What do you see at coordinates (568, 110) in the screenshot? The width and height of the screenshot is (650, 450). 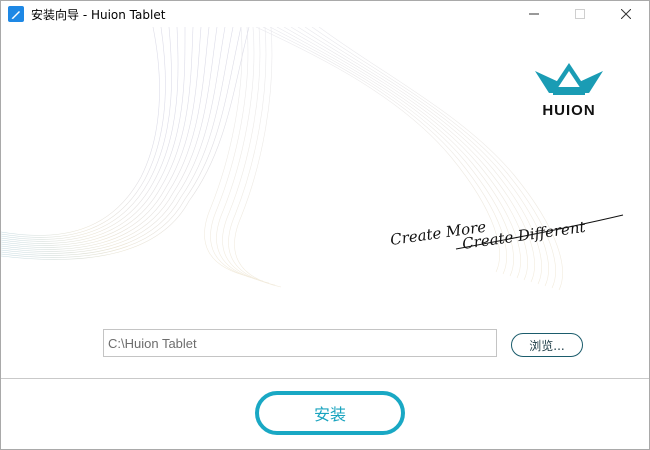 I see `brand-wordmark: HUION` at bounding box center [568, 110].